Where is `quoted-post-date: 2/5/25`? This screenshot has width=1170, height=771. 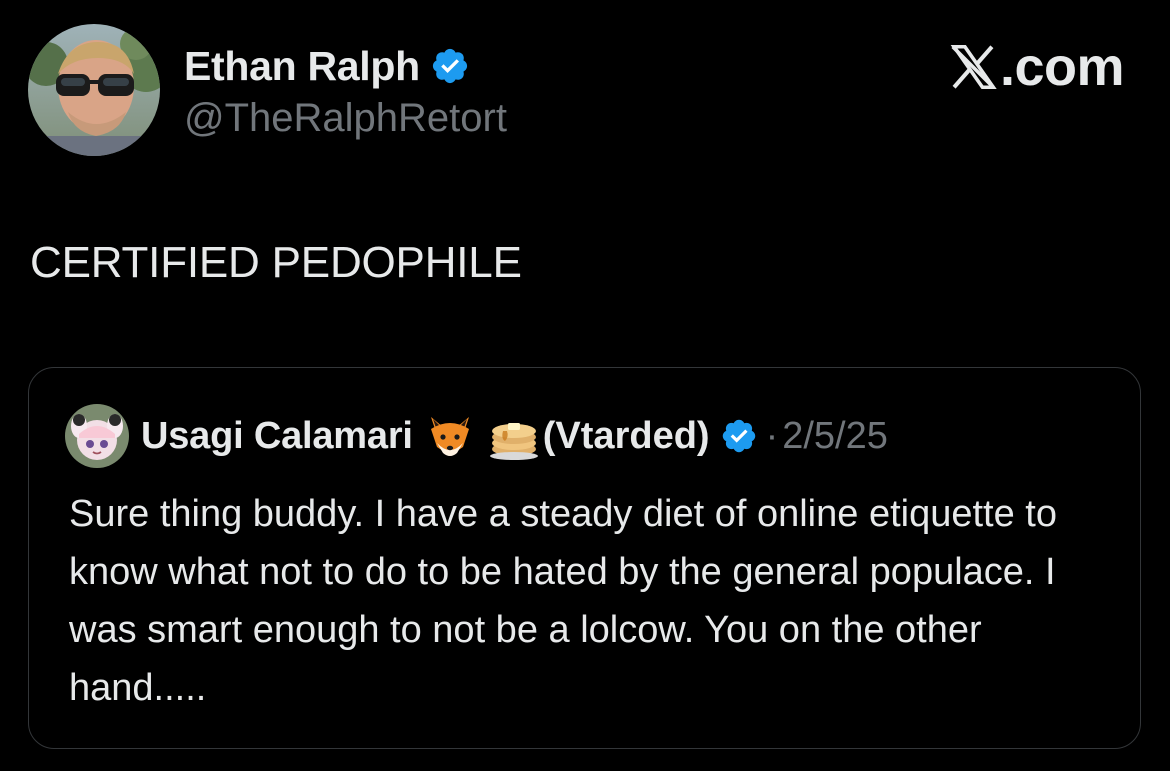 quoted-post-date: 2/5/25 is located at coordinates (835, 436).